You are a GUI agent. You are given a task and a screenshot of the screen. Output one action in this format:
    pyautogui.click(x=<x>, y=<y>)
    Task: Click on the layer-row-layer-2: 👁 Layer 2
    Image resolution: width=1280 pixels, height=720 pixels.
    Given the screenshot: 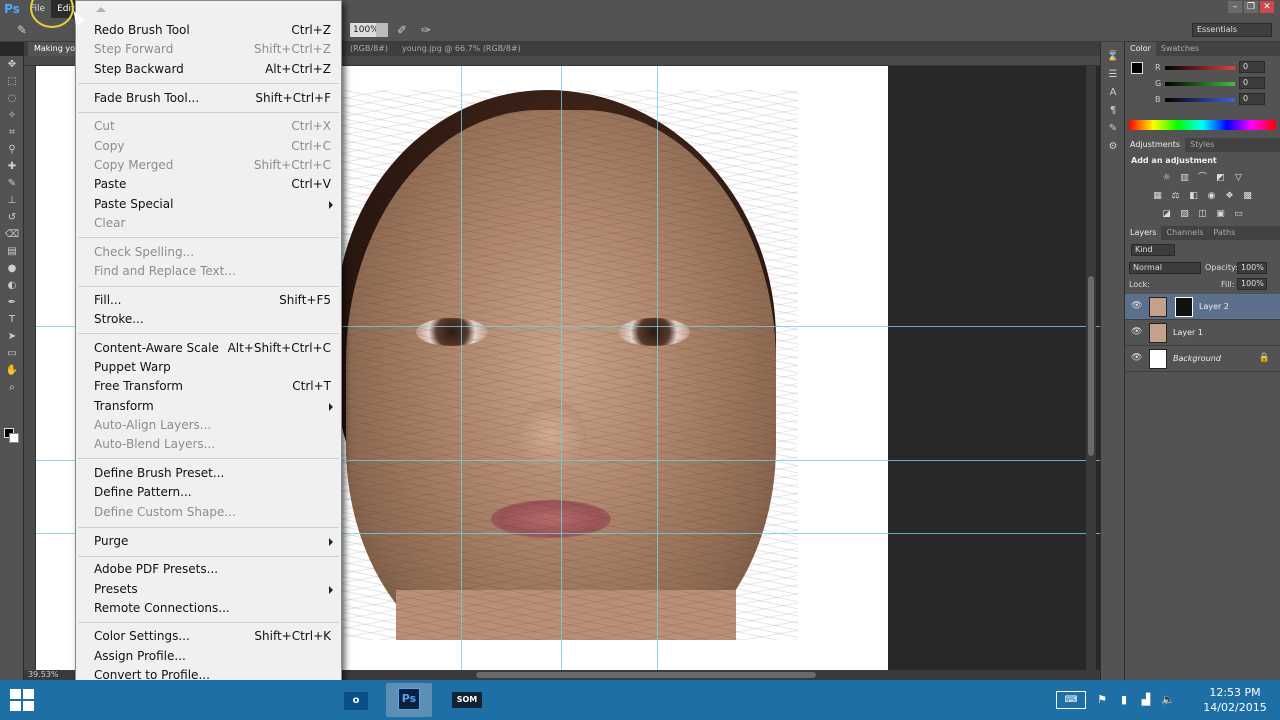 What is the action you would take?
    pyautogui.click(x=1202, y=307)
    